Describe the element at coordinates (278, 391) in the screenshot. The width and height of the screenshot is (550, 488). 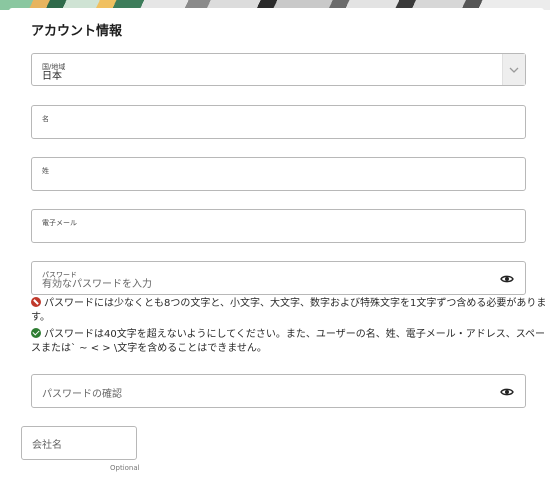
I see `confirm-password-field: パスワードの確認` at that location.